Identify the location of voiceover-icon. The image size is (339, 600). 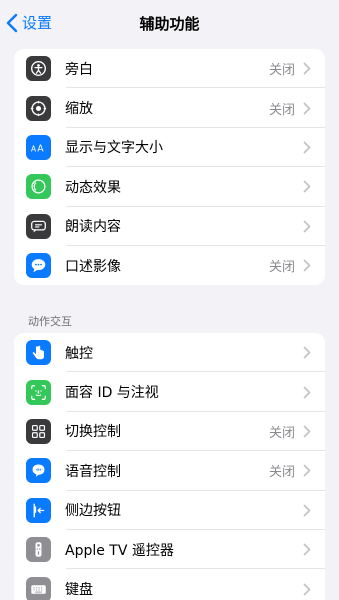
(38, 69).